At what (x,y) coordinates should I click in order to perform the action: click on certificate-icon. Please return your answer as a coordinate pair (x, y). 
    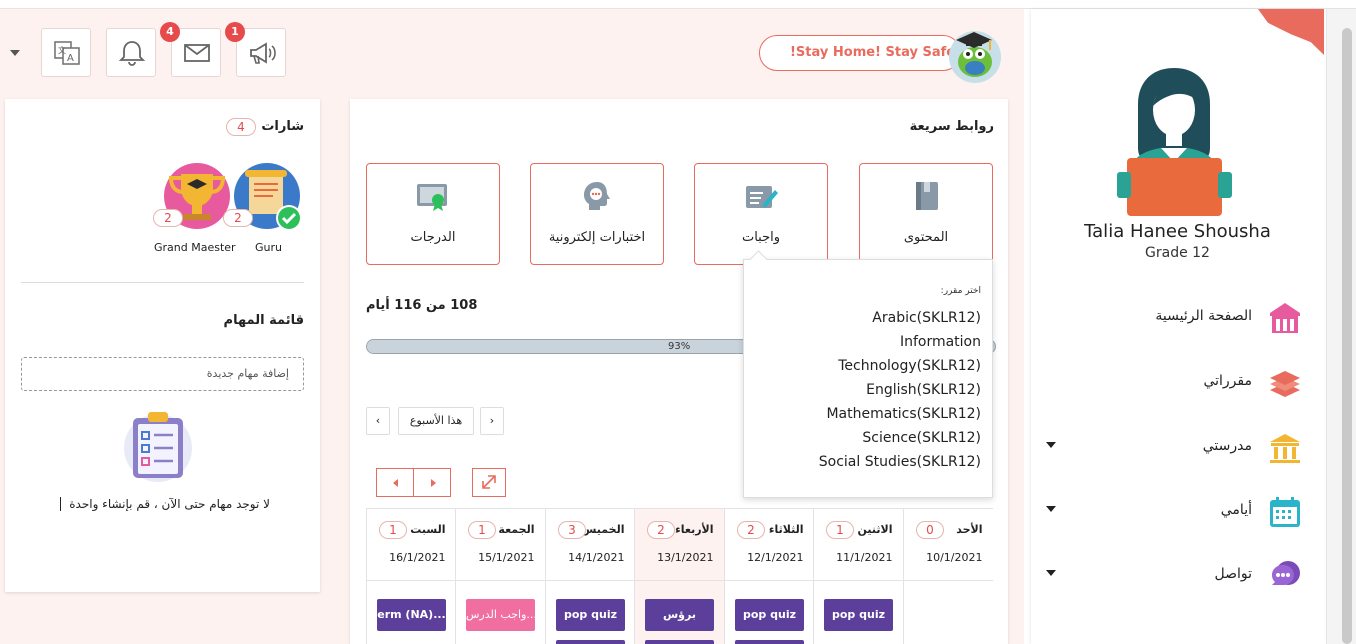
    Looking at the image, I should click on (432, 197).